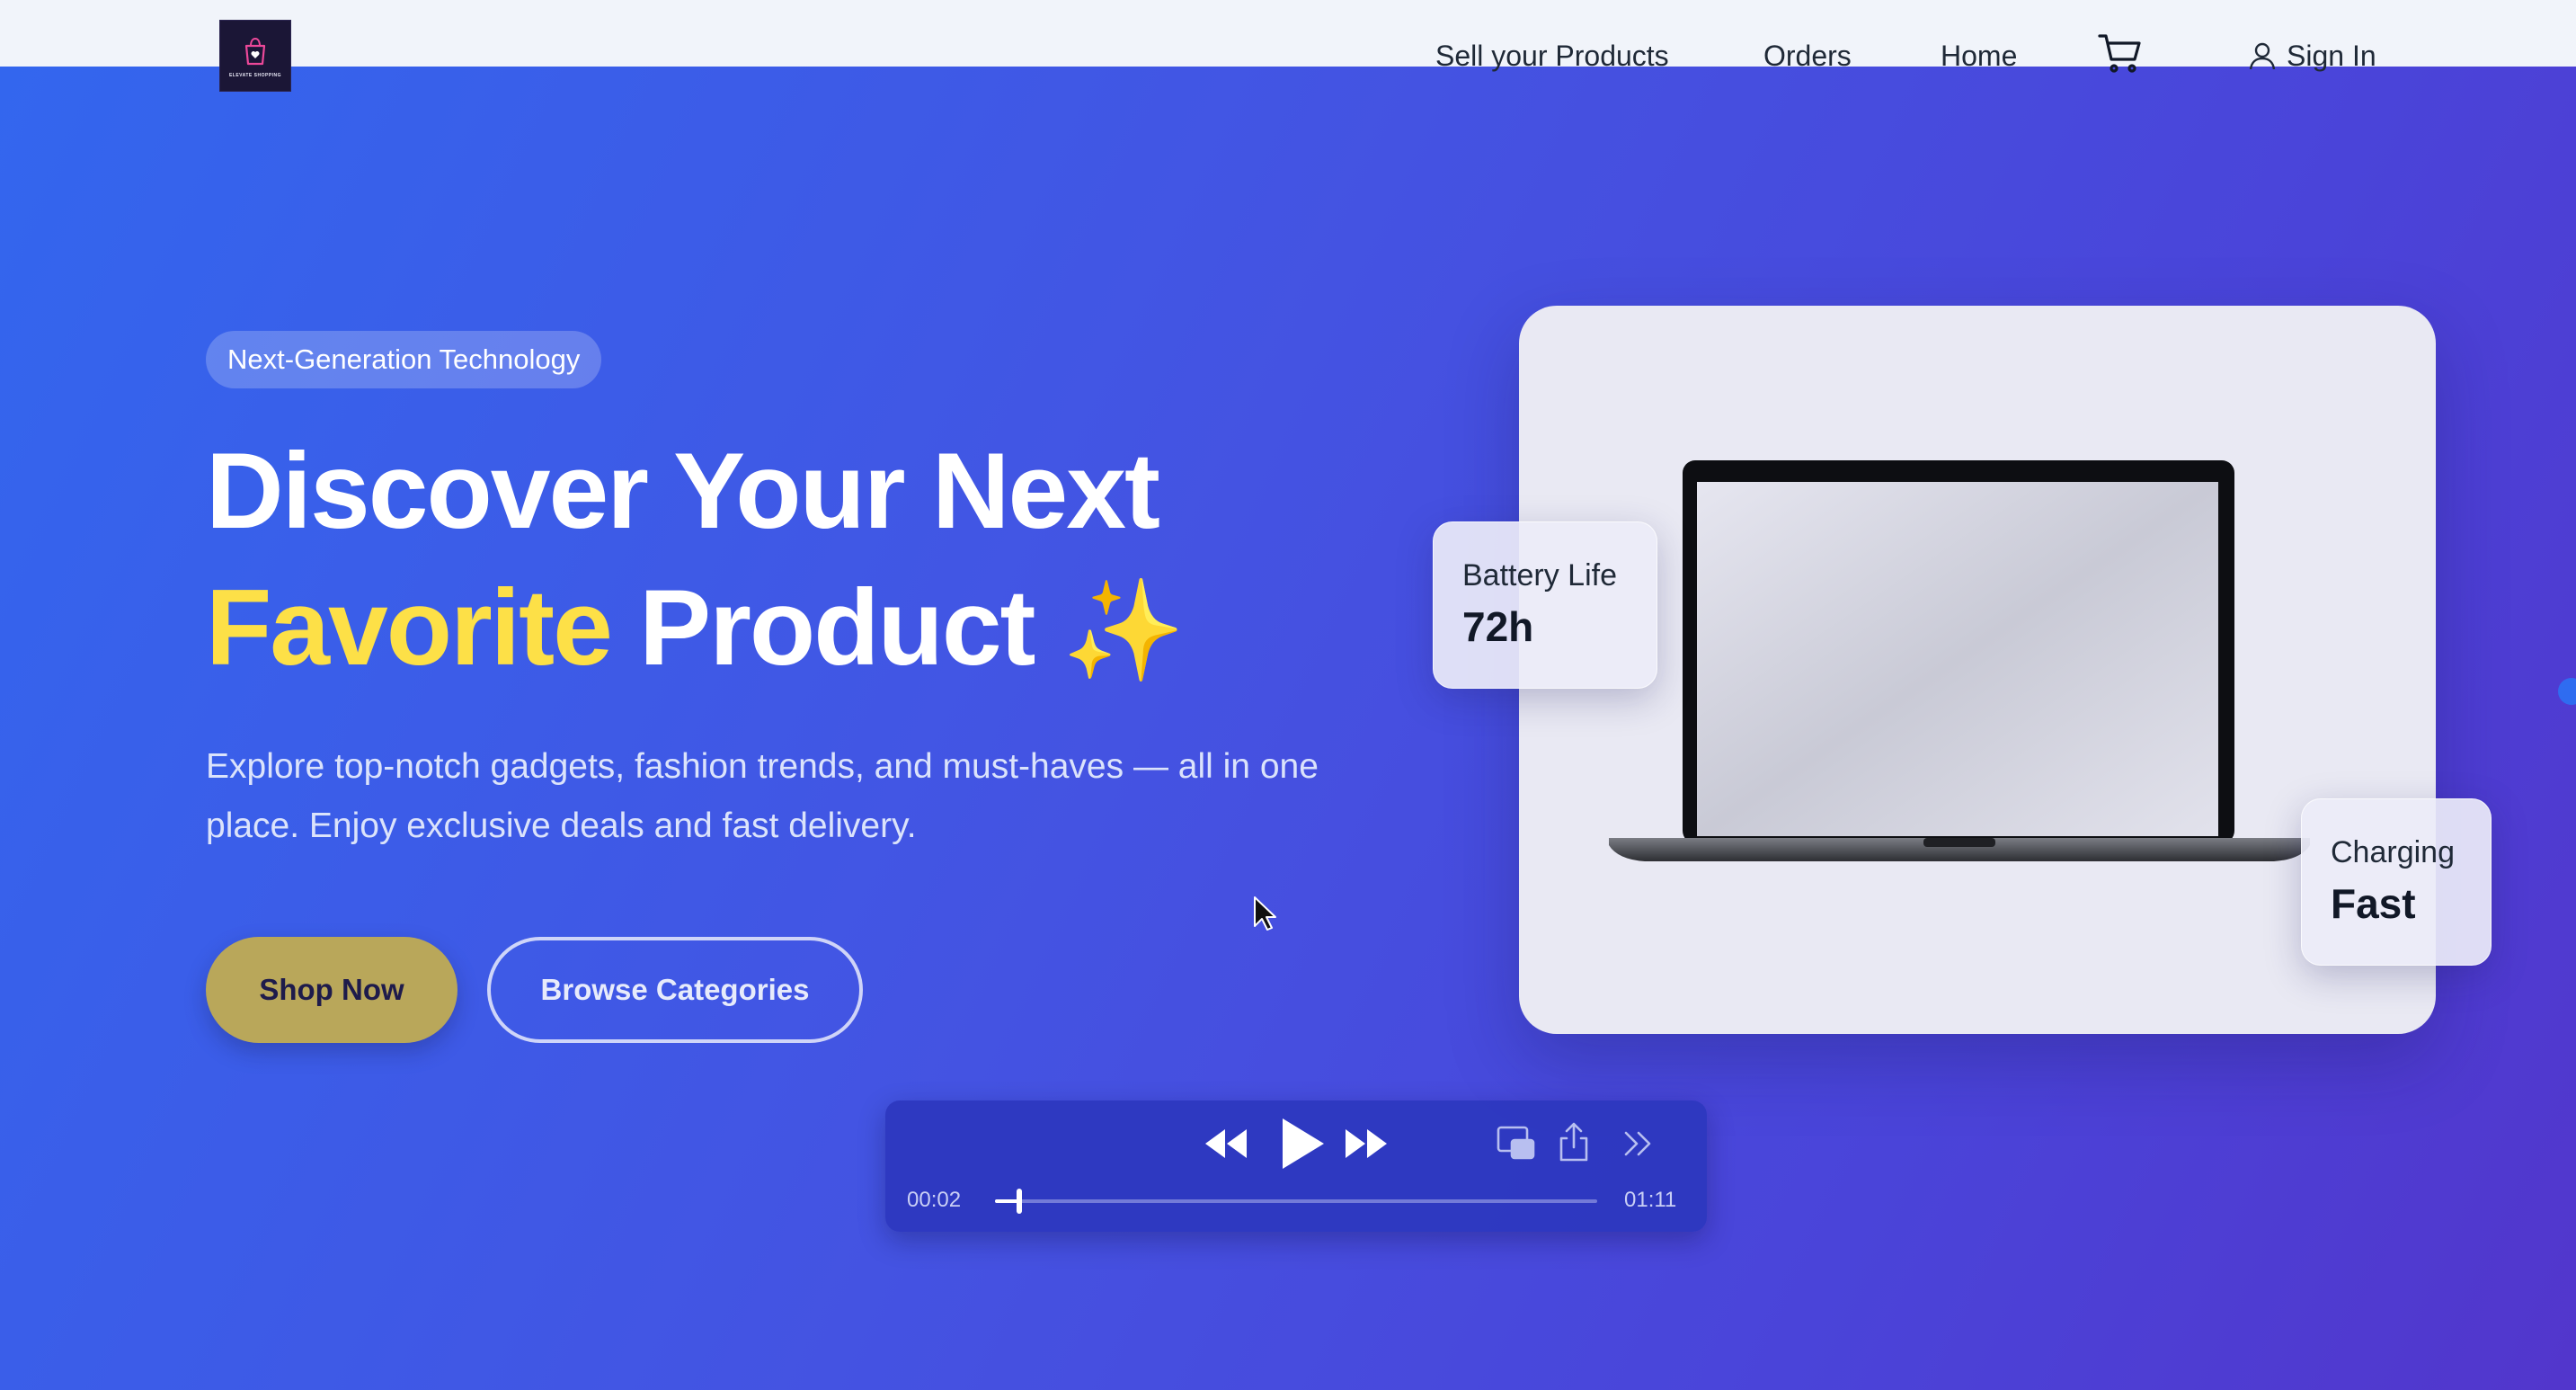 This screenshot has width=2576, height=1390. Describe the element at coordinates (2120, 54) in the screenshot. I see `cart-icon` at that location.